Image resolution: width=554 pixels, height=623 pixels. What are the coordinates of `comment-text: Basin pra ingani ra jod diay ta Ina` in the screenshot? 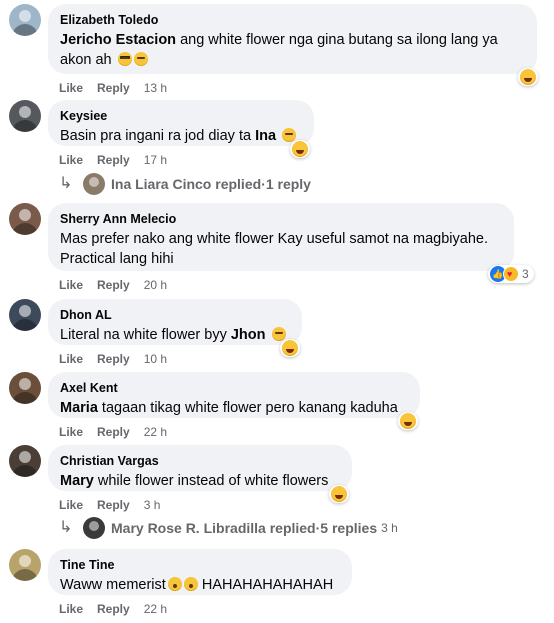 It's located at (181, 136).